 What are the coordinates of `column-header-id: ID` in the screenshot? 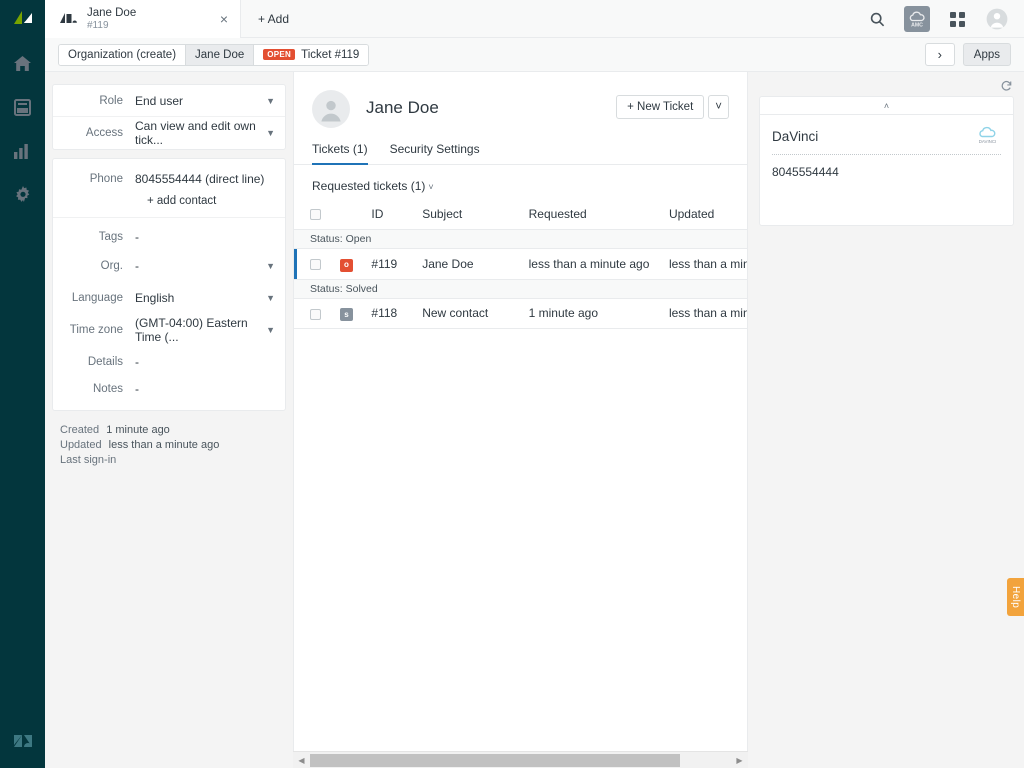 It's located at (397, 215).